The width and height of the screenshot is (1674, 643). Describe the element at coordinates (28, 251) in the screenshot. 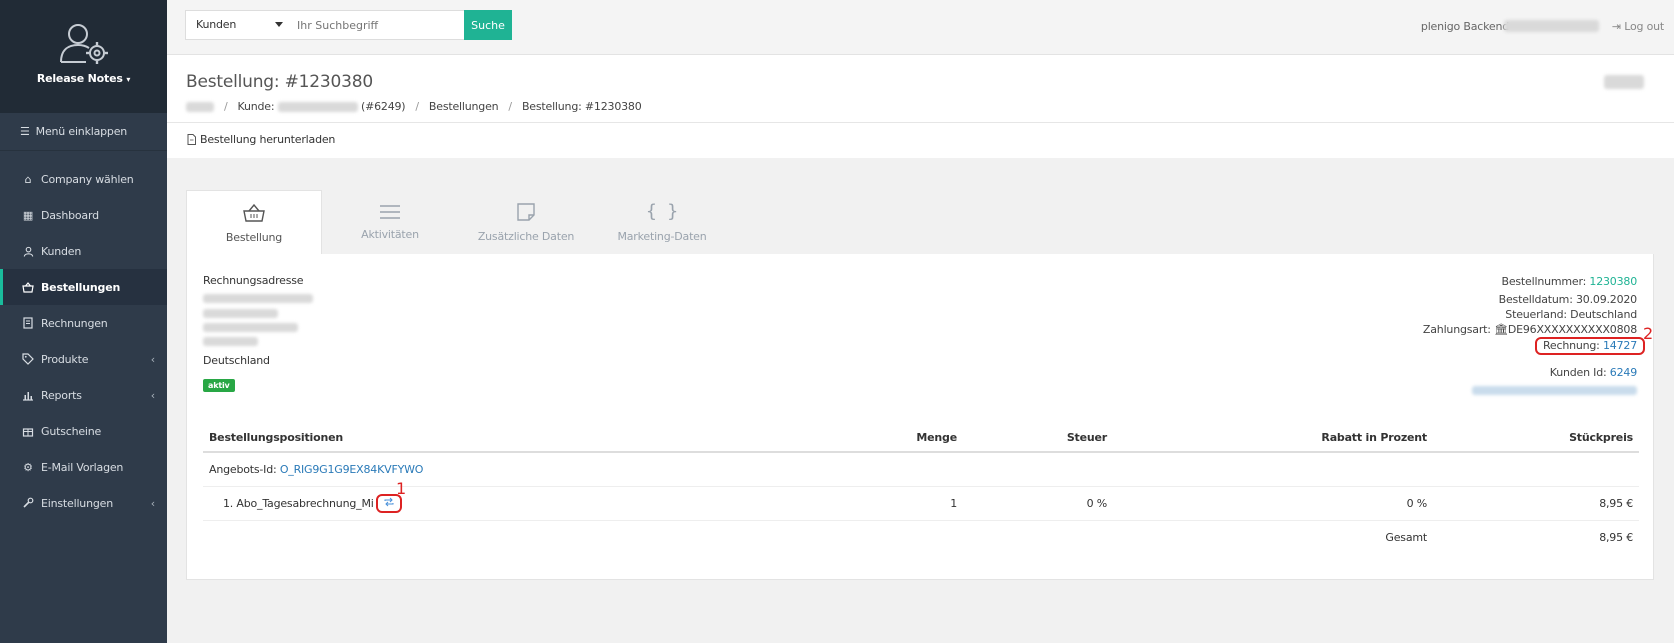

I see `user-icon` at that location.